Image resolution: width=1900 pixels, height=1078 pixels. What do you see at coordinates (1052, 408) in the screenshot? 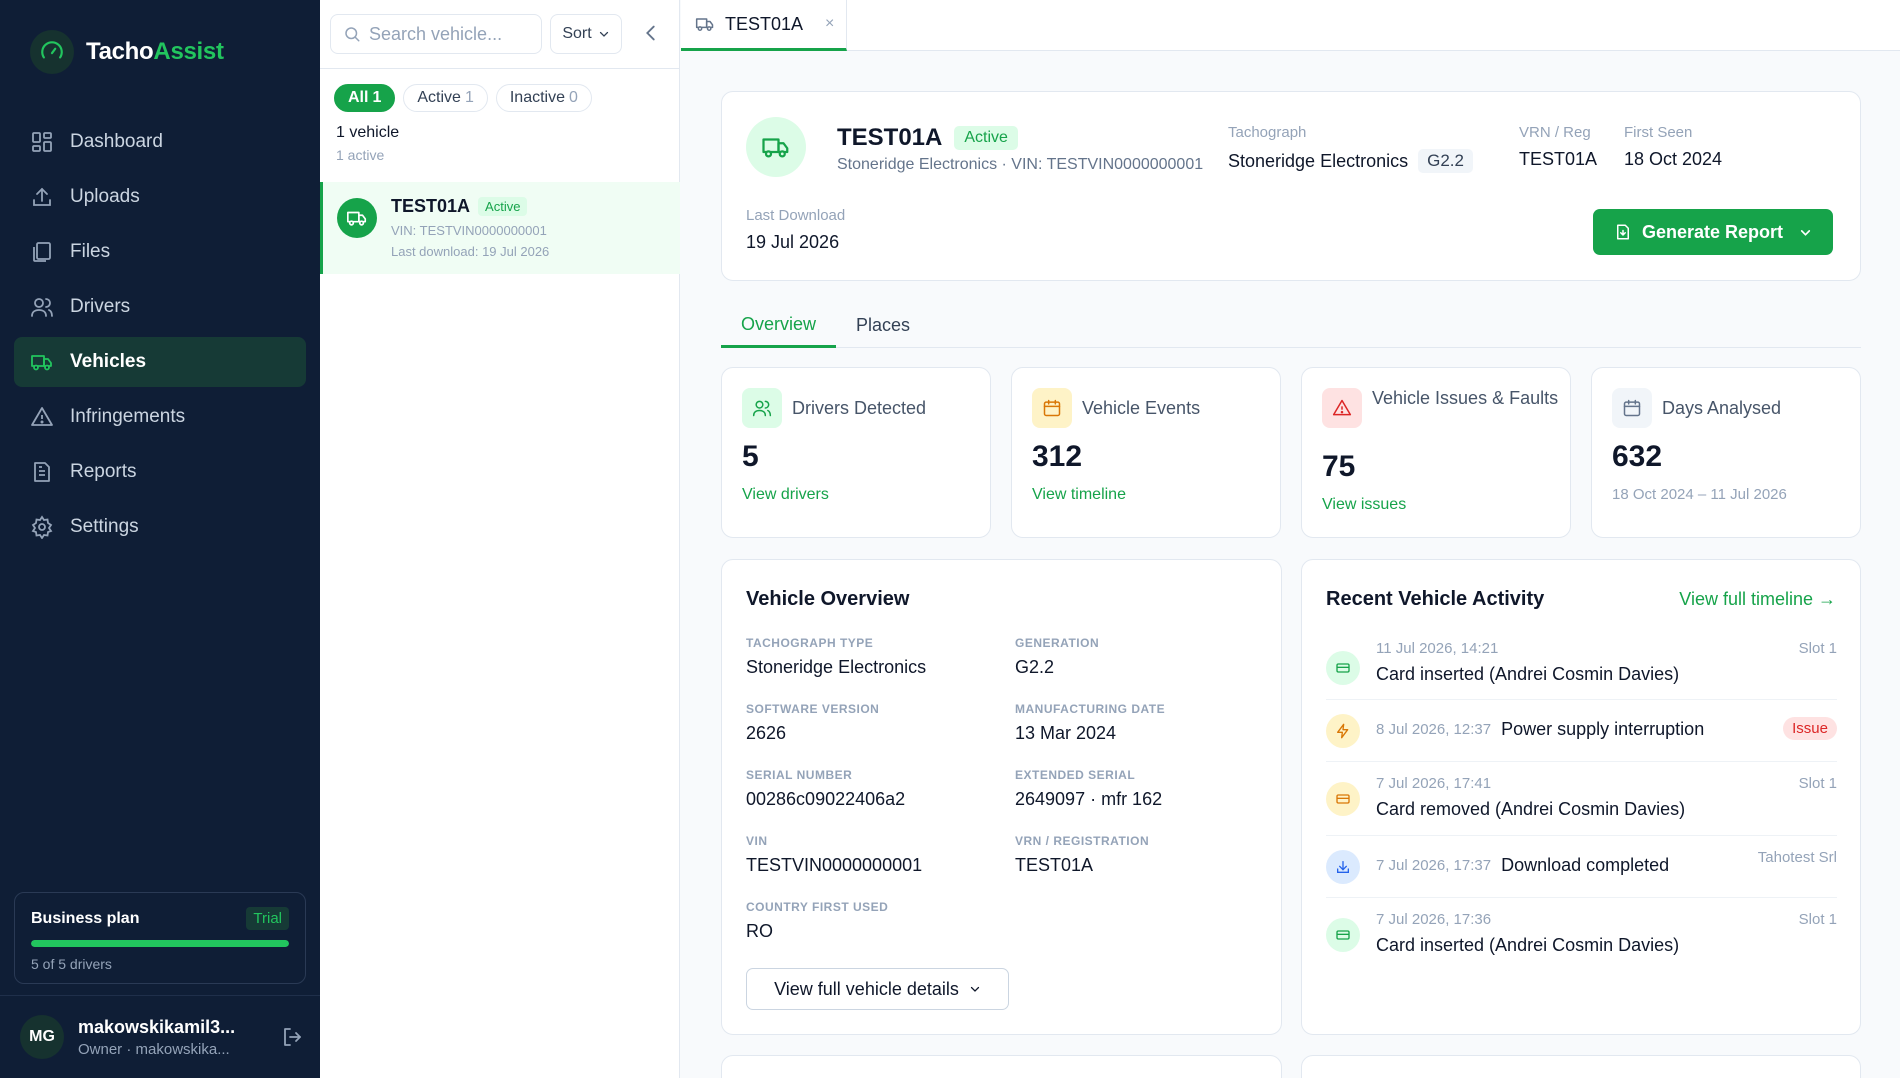
I see `calendar-icon` at bounding box center [1052, 408].